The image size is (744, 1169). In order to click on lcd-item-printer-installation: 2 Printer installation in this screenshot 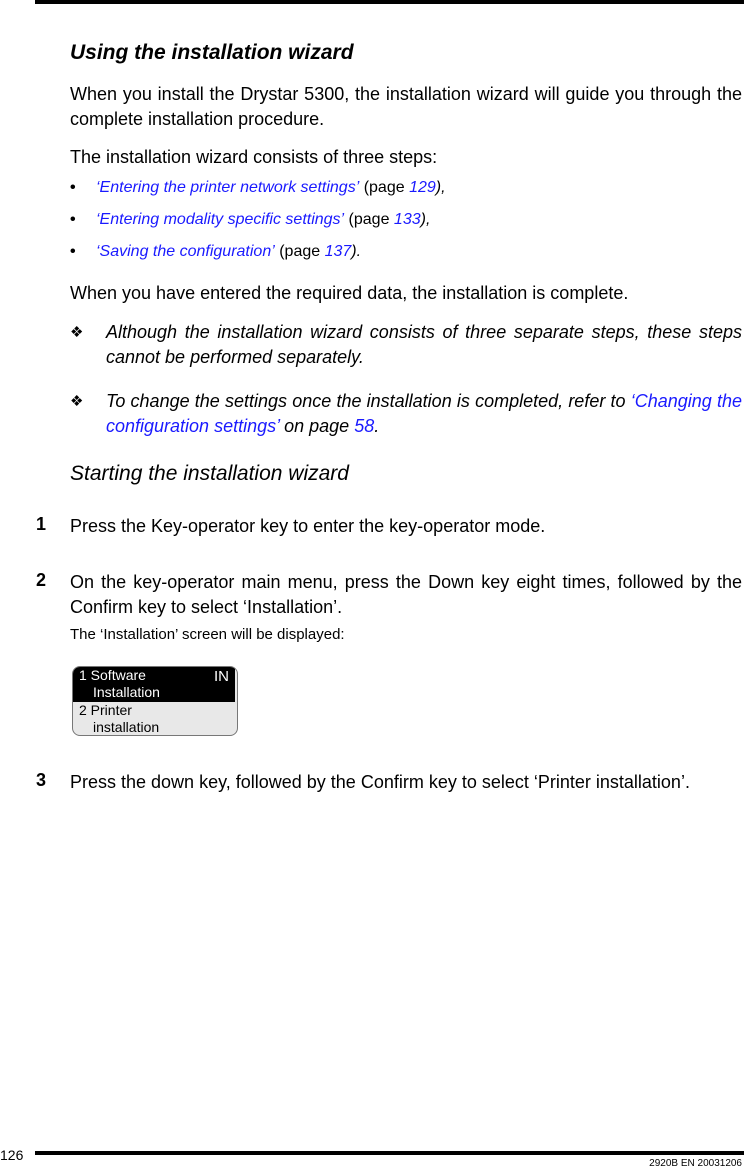, I will do `click(119, 718)`.